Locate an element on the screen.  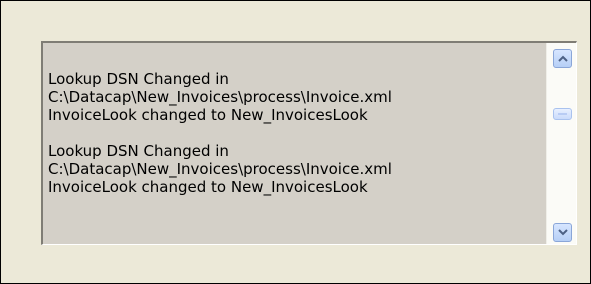
chevron-down-icon is located at coordinates (563, 232).